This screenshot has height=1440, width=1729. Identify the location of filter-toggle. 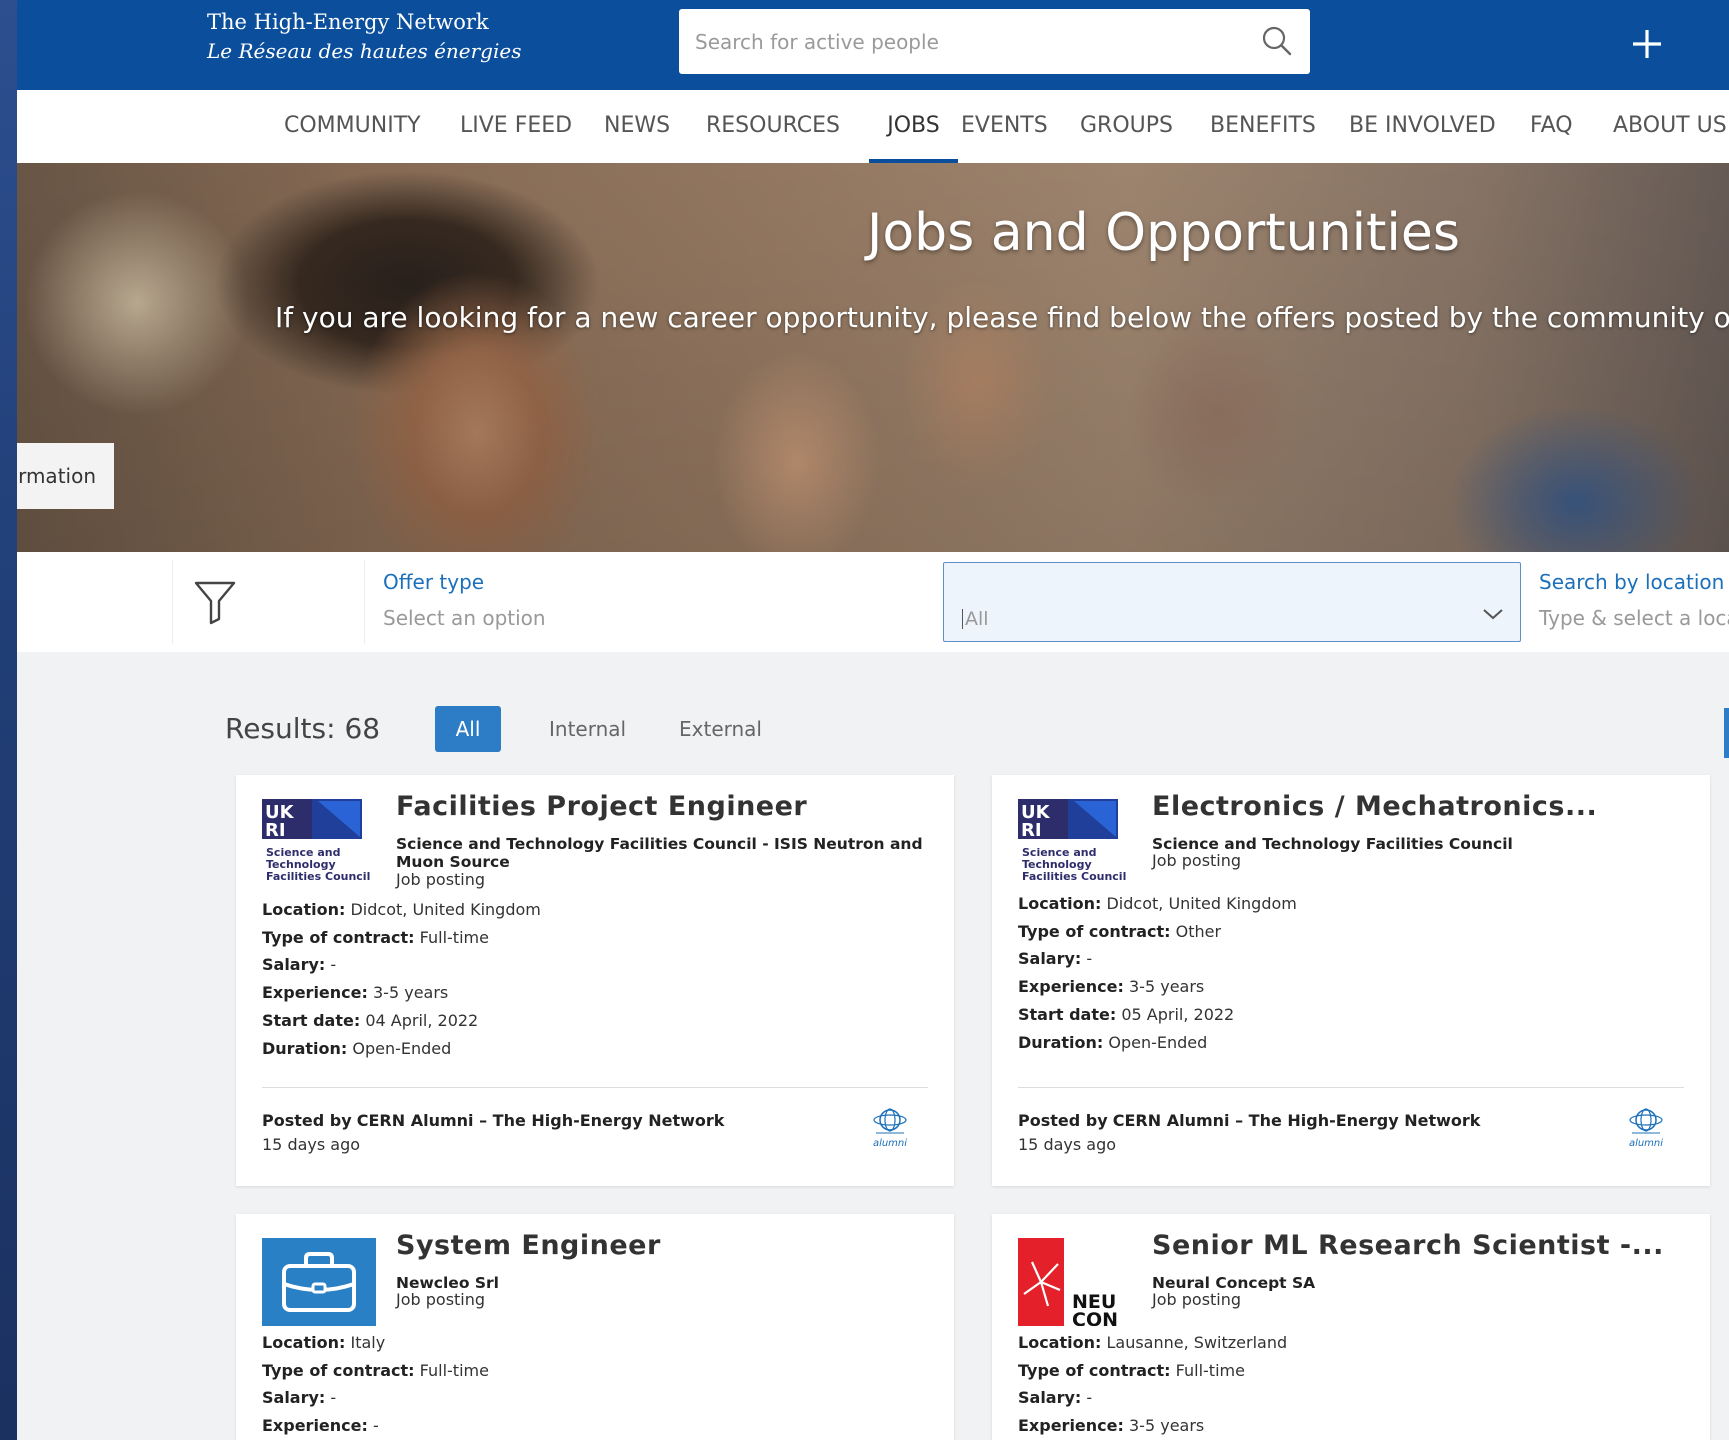
(268, 602).